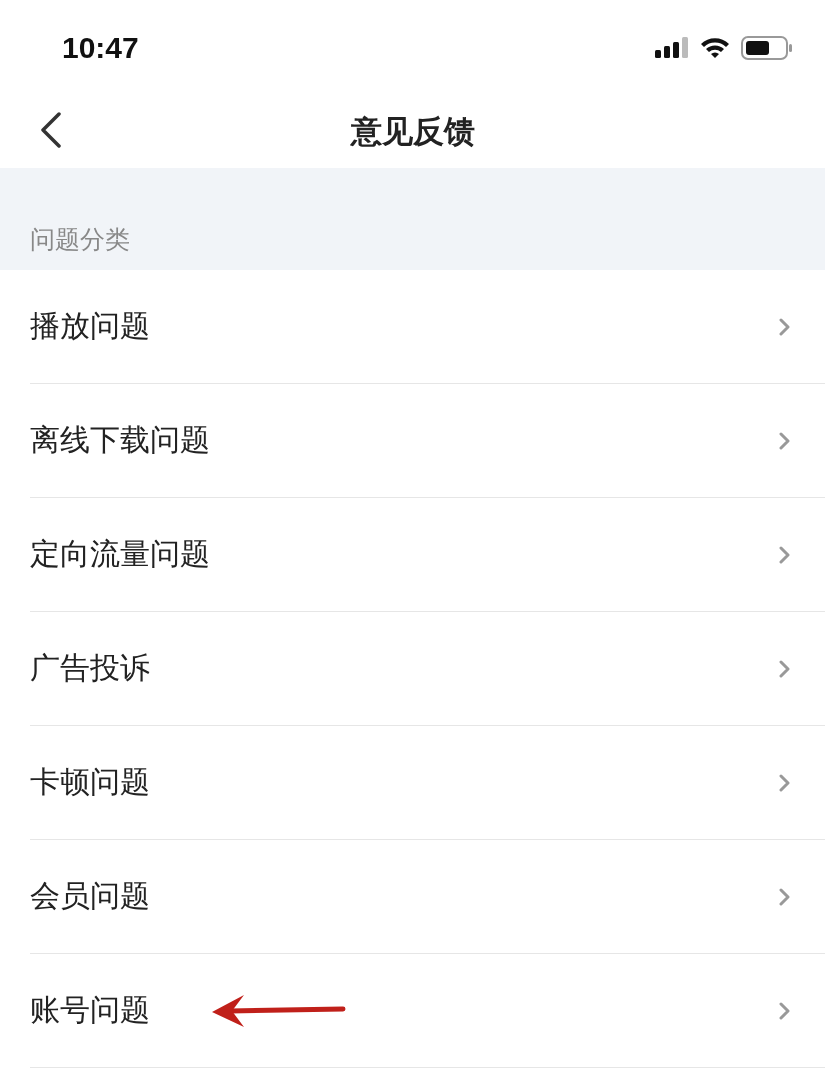 The width and height of the screenshot is (825, 1069). I want to click on wifi-icon, so click(715, 47).